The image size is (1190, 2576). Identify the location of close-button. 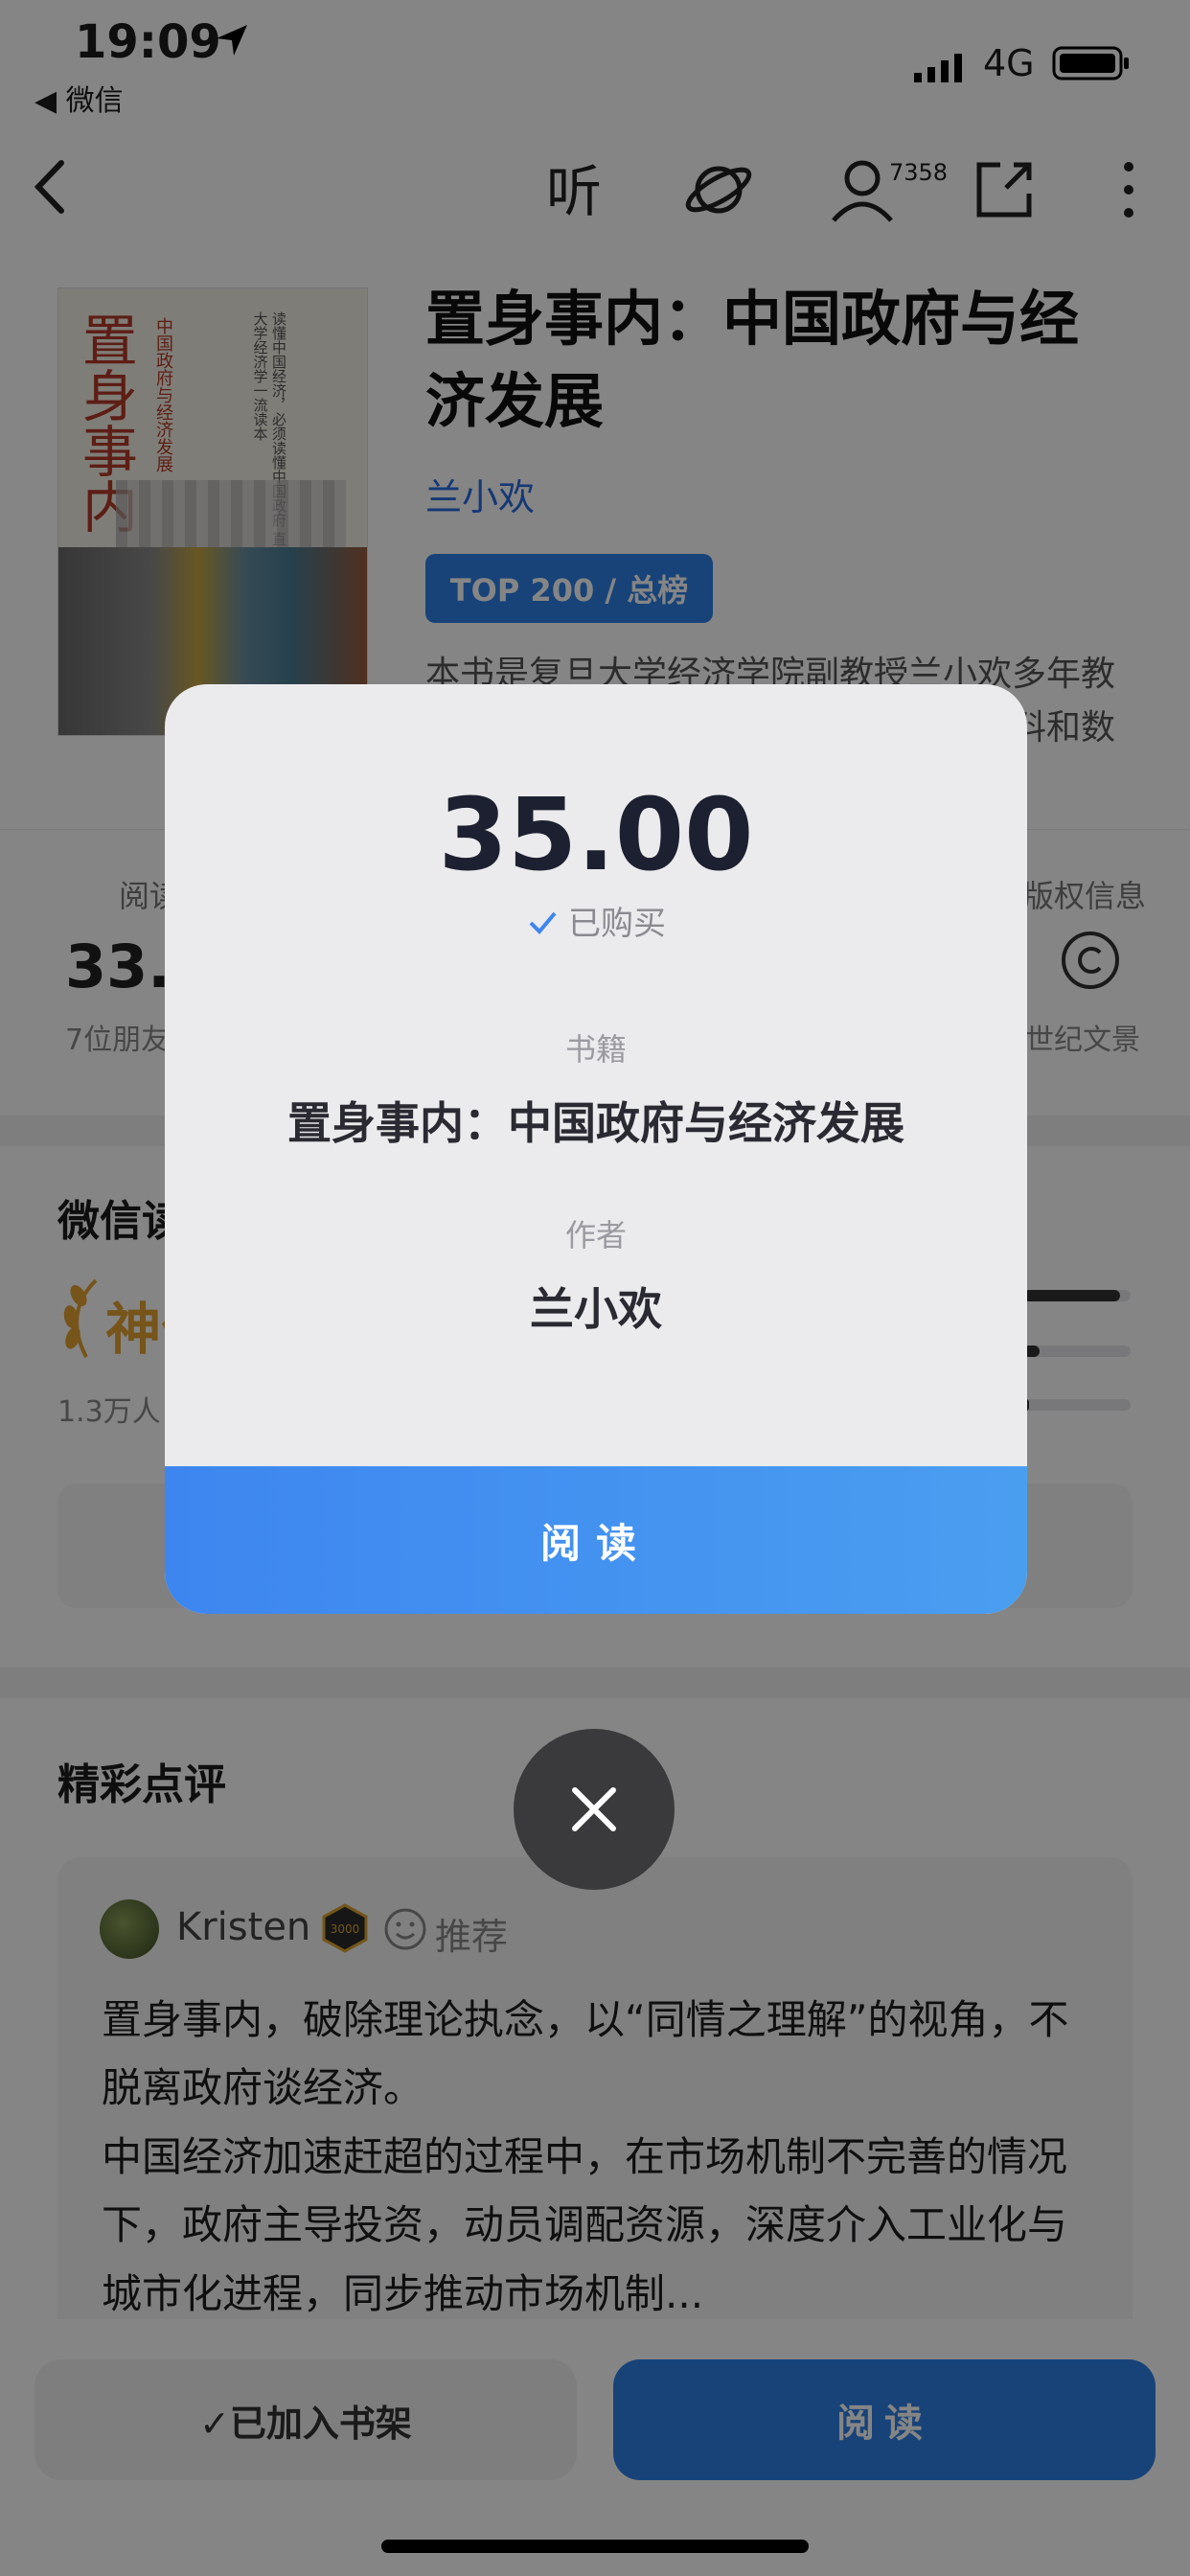
(594, 1809).